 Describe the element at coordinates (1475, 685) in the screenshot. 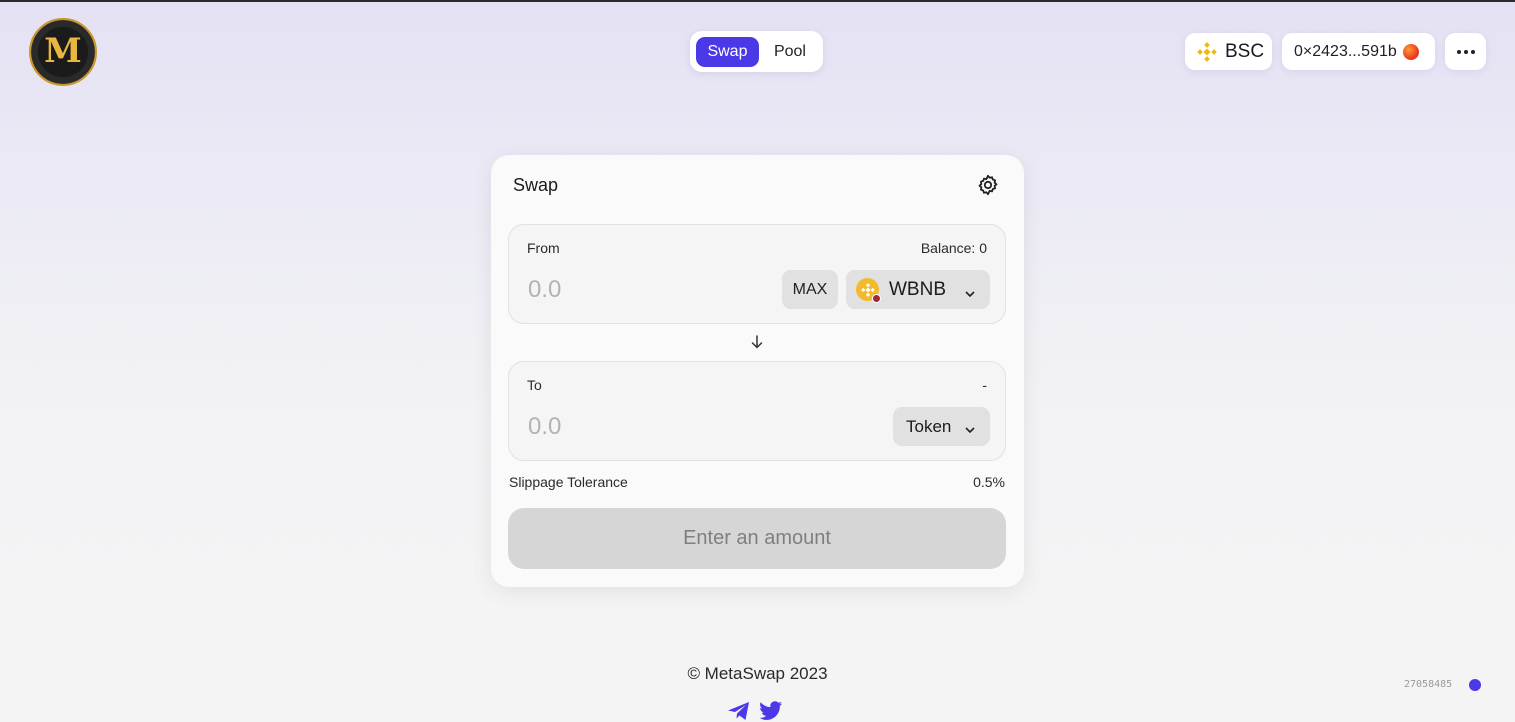

I see `status-dot` at that location.